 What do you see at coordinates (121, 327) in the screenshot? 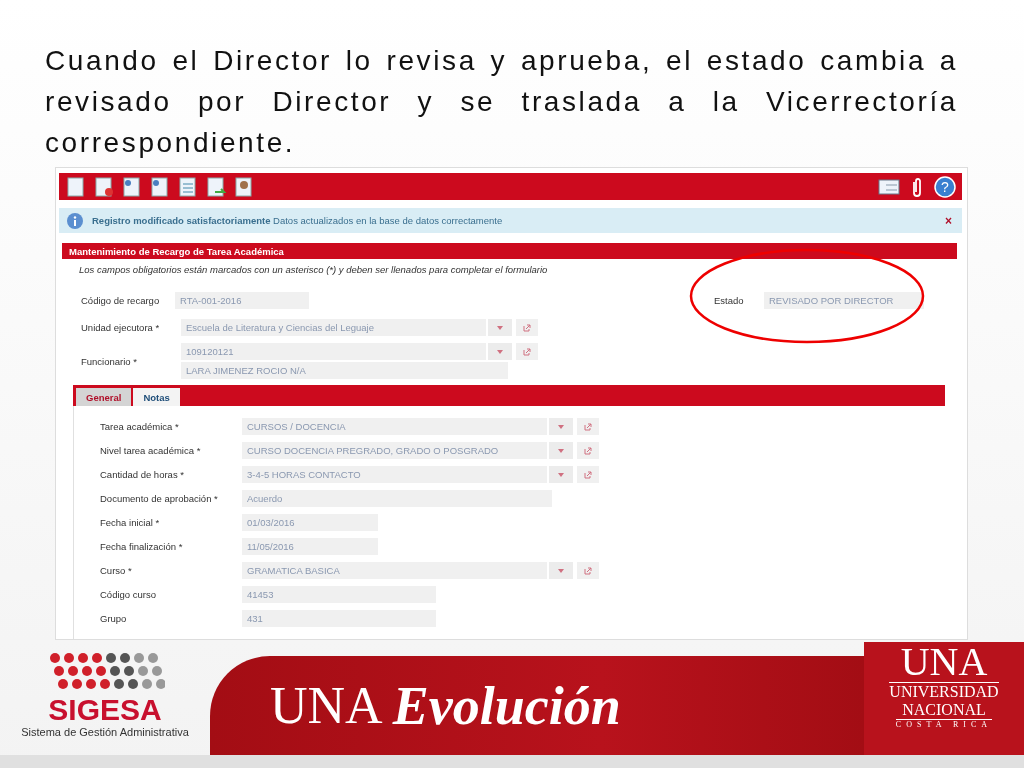
I see `field-label: Unidad ejecutora *` at bounding box center [121, 327].